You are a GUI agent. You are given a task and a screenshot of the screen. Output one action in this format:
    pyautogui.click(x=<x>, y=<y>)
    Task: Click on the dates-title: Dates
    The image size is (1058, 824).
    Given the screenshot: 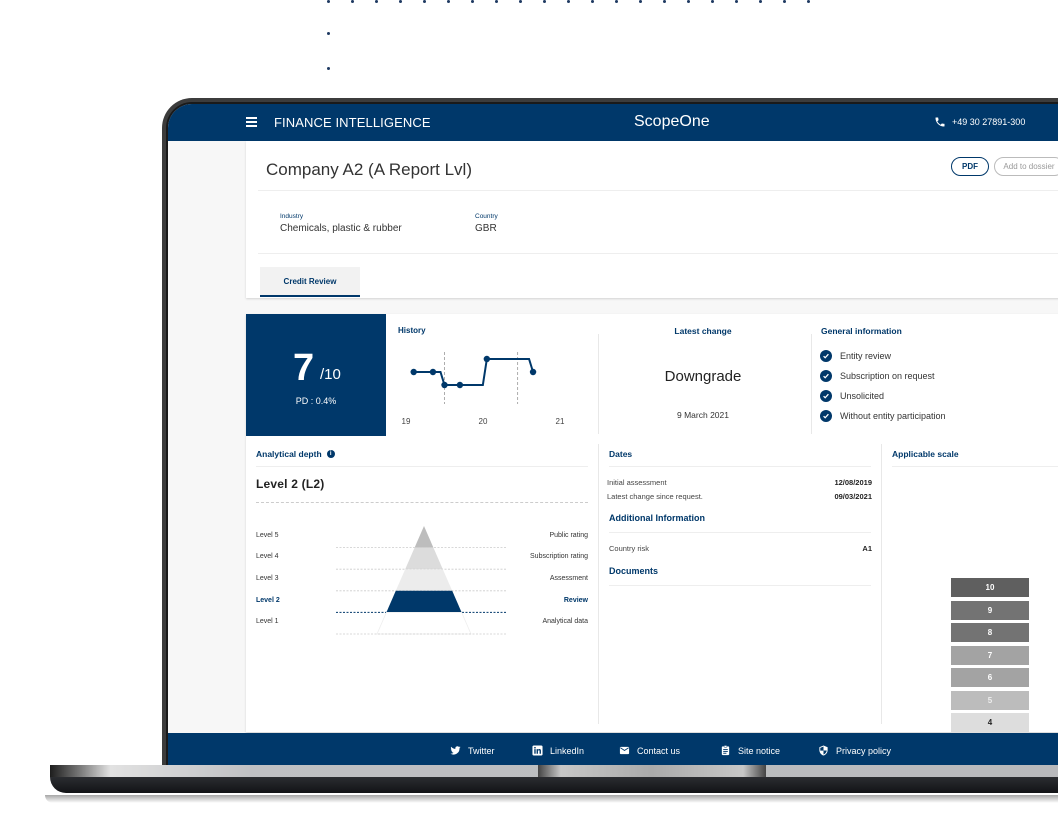 What is the action you would take?
    pyautogui.click(x=621, y=454)
    